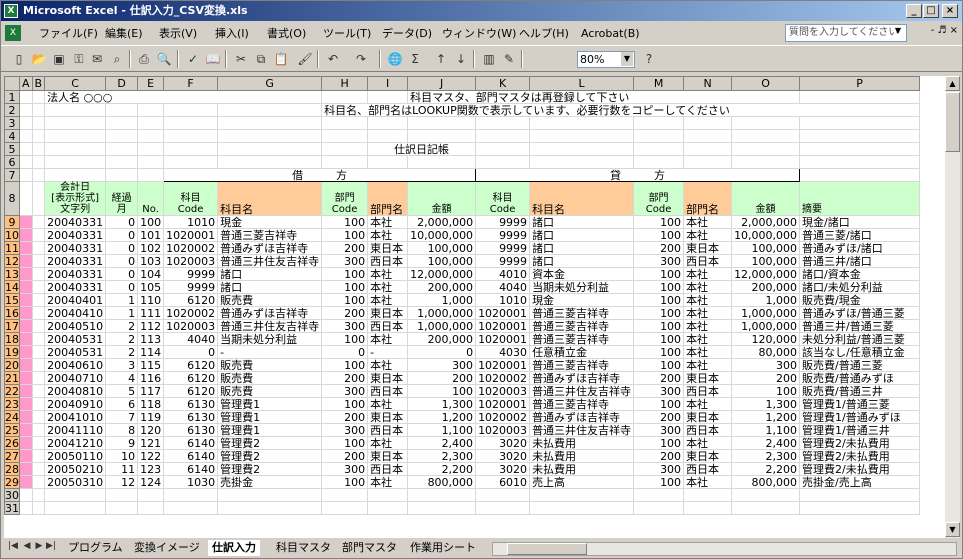  What do you see at coordinates (151, 300) in the screenshot?
I see `cell-no: 110` at bounding box center [151, 300].